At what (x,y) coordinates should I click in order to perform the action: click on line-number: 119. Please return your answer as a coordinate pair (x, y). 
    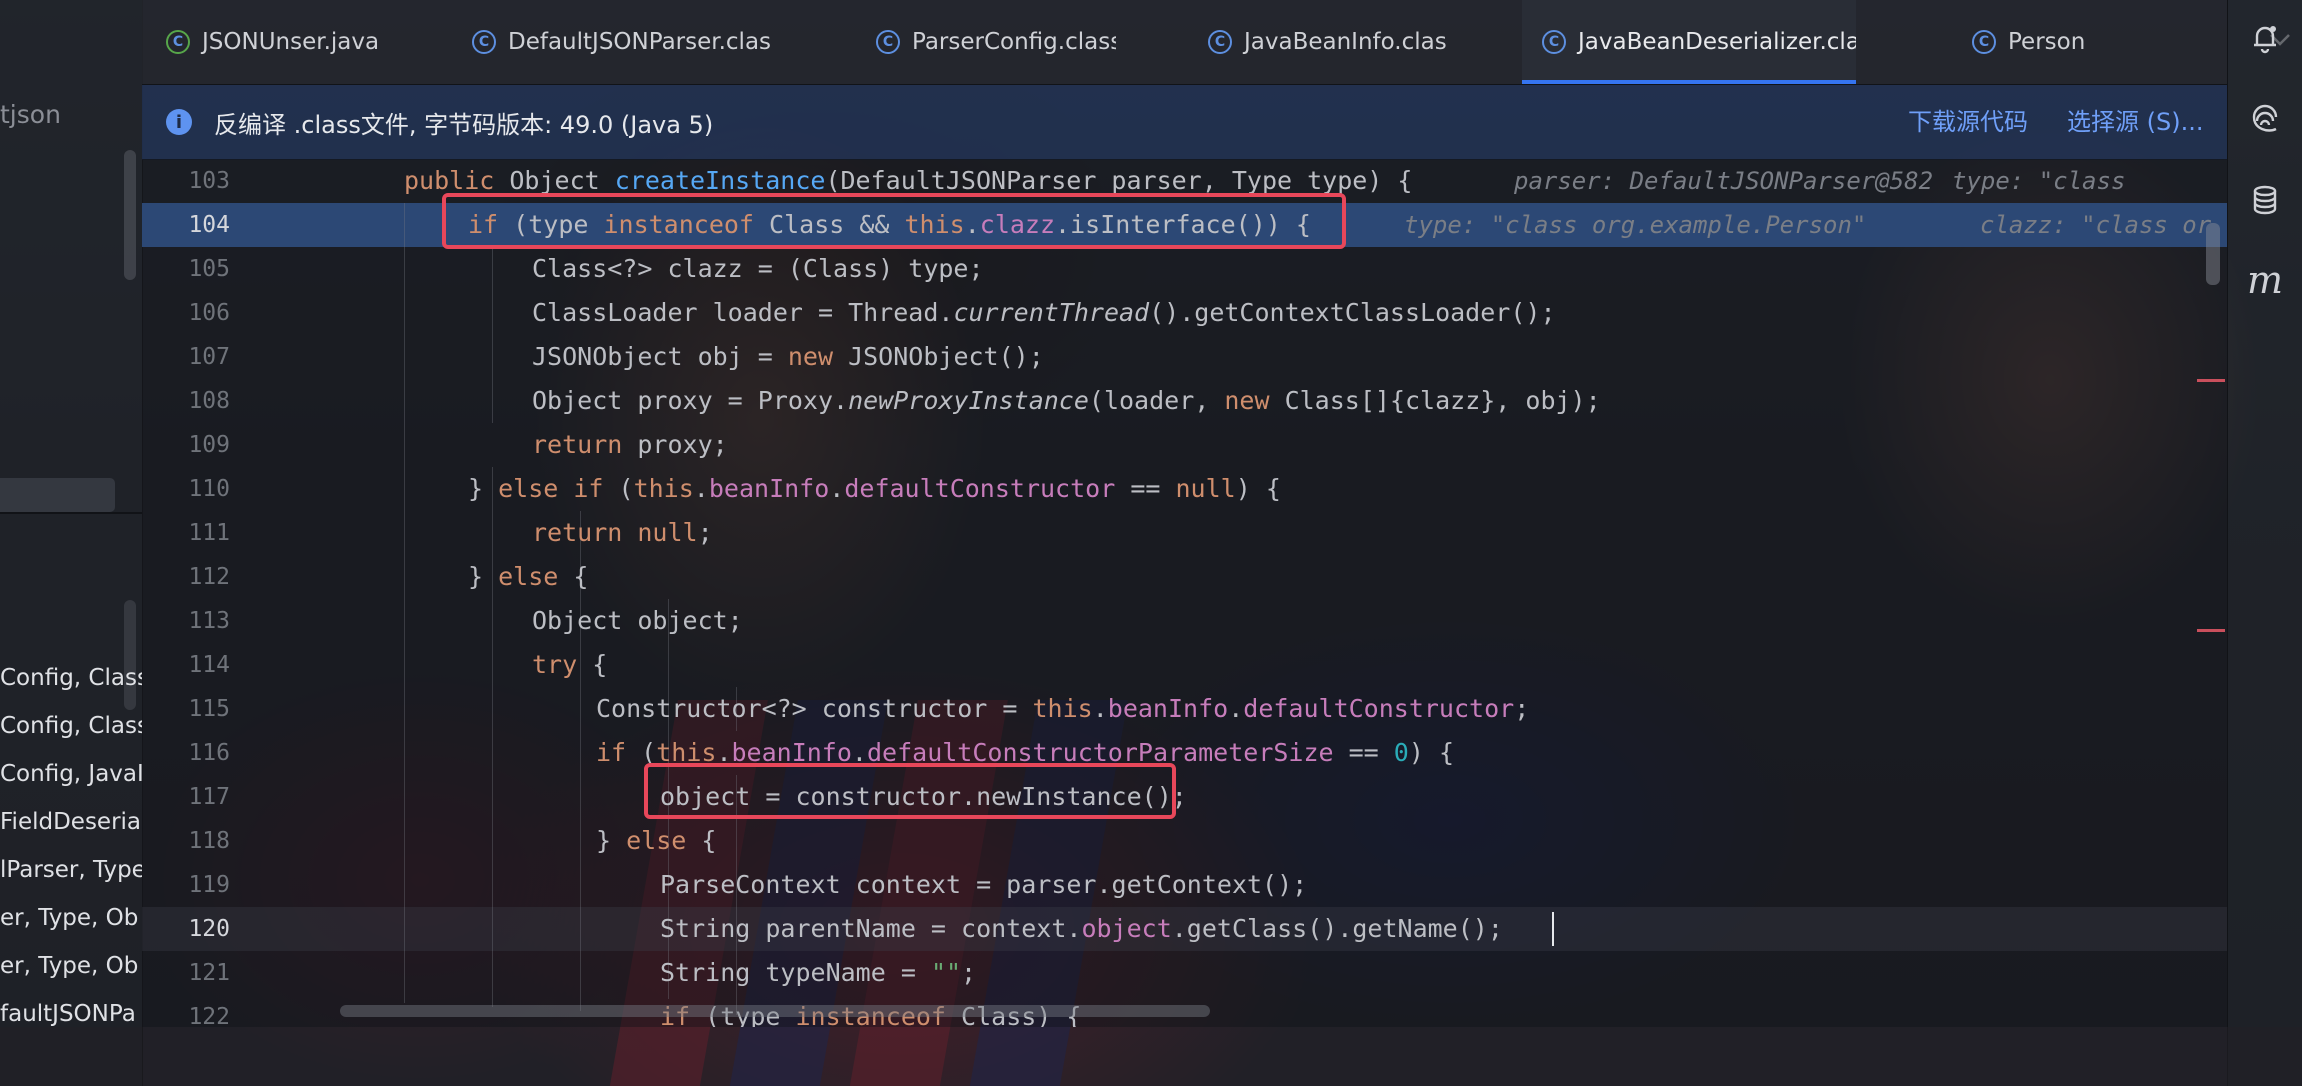
    Looking at the image, I should click on (209, 885).